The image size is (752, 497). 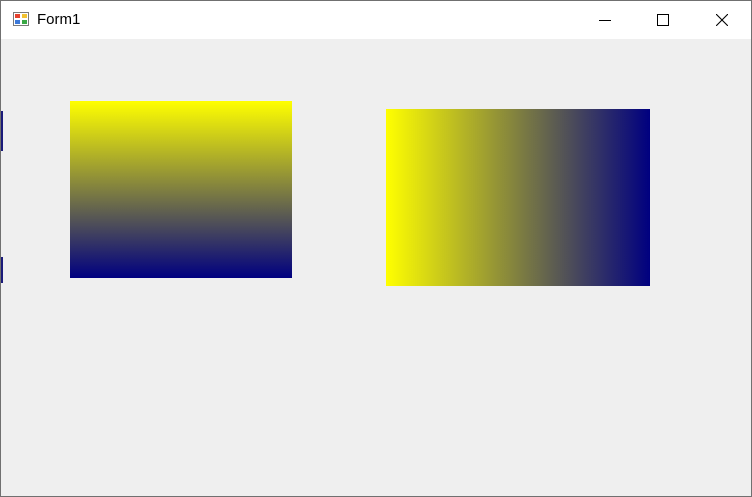 I want to click on left-edge-mark-top, so click(x=2, y=131).